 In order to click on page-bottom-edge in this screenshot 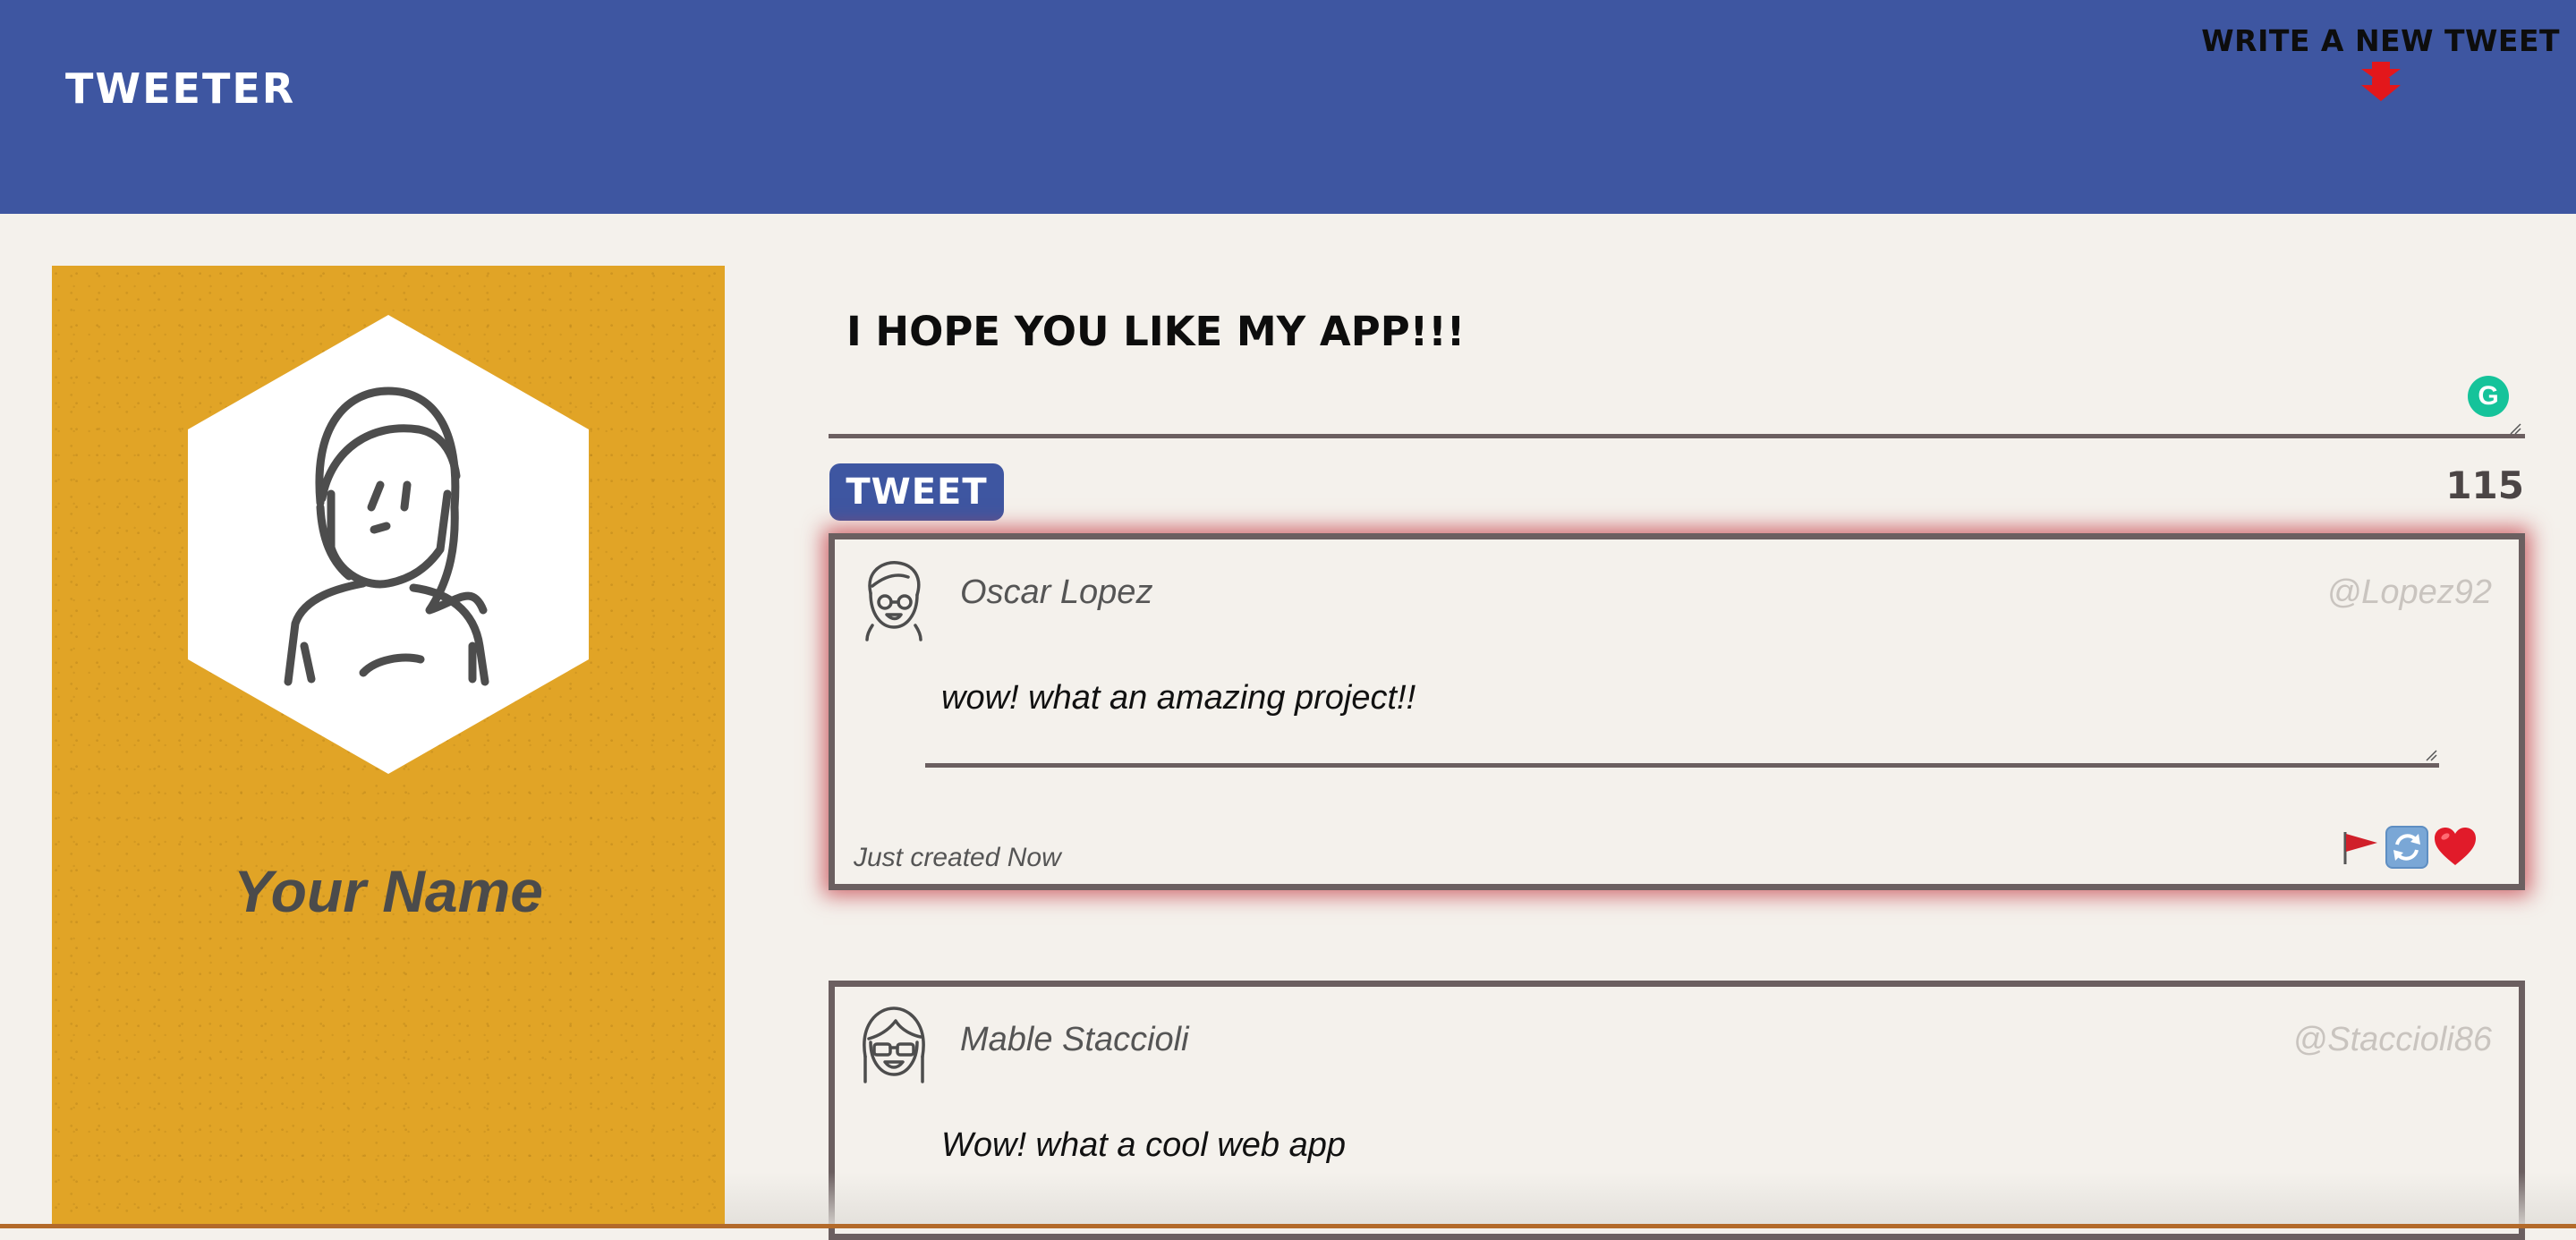, I will do `click(1288, 1226)`.